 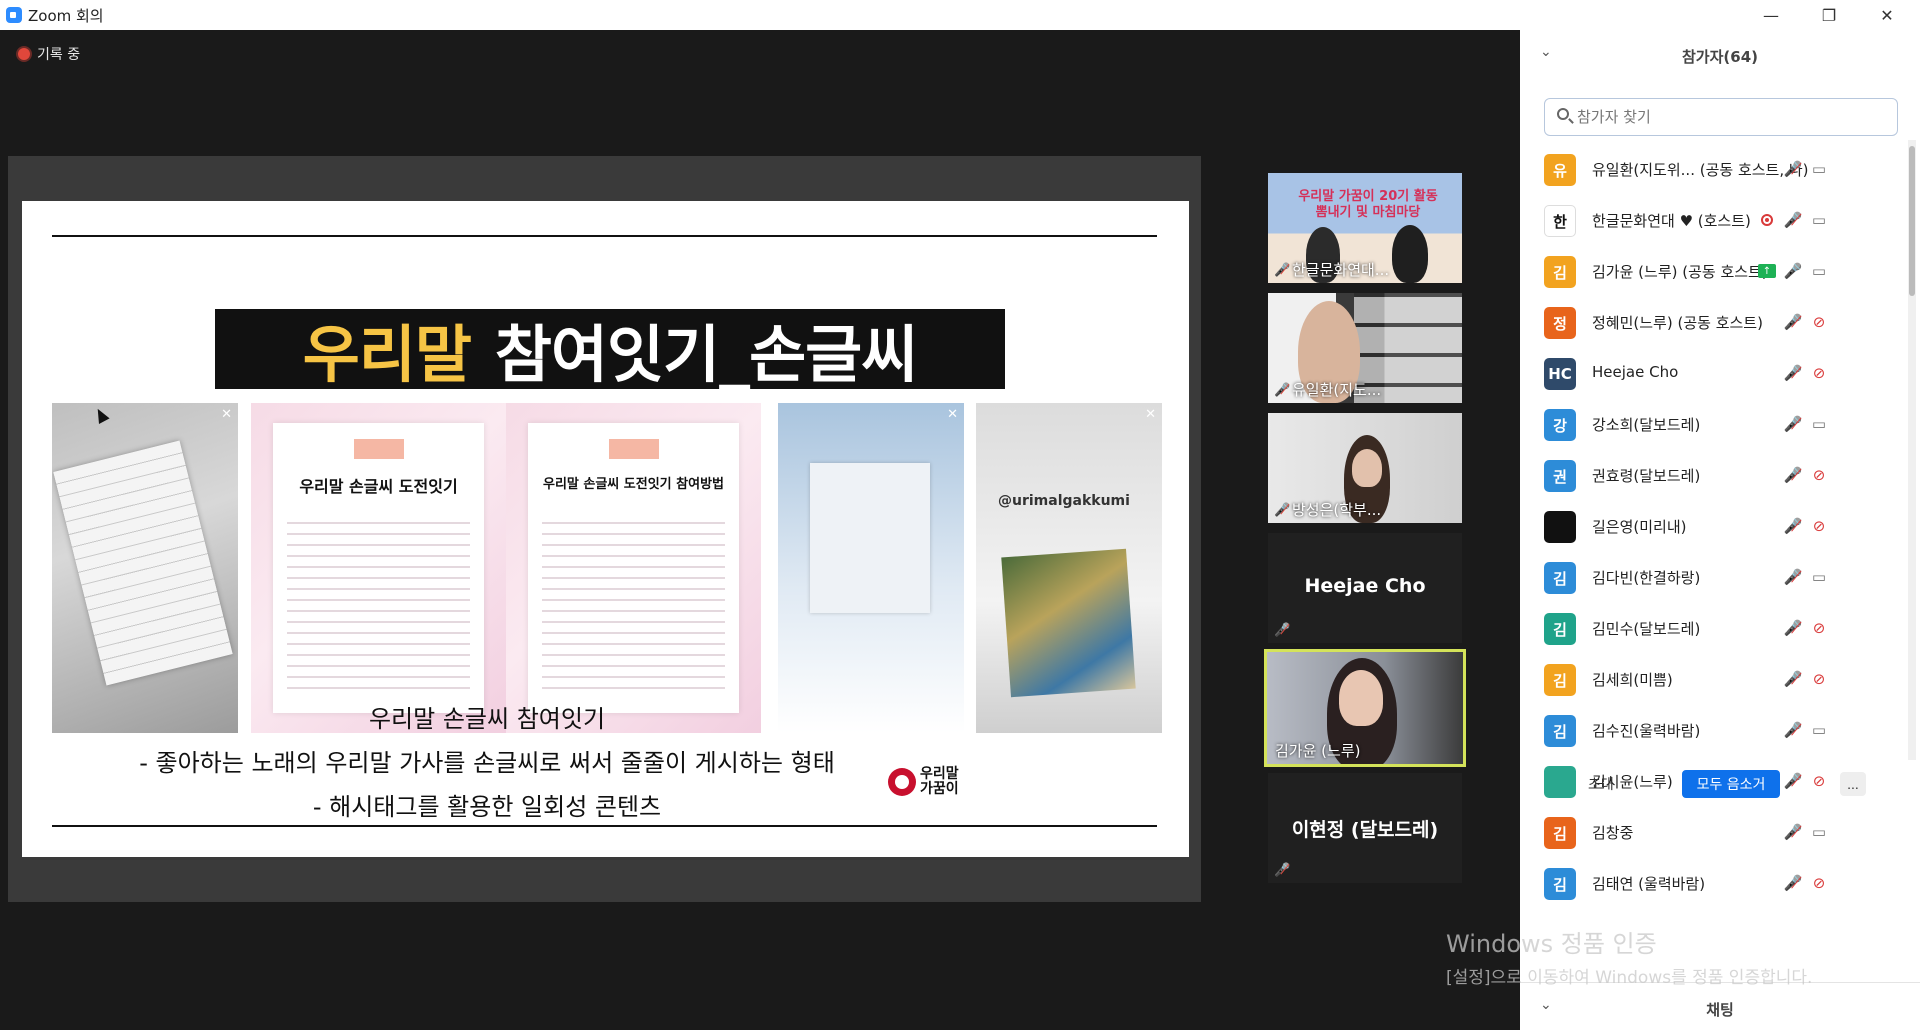 I want to click on participant-name: 강소희(달보드레), so click(x=1646, y=425).